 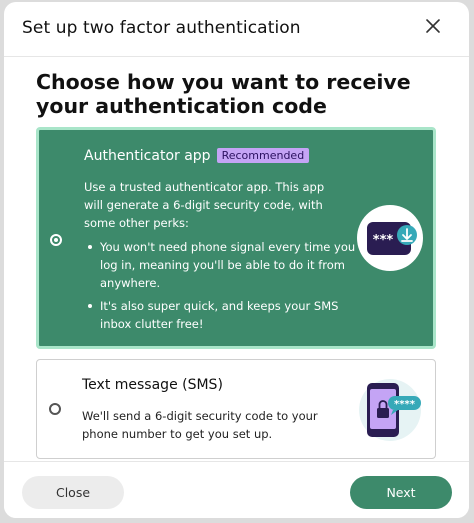 What do you see at coordinates (55, 409) in the screenshot?
I see `radio-sms` at bounding box center [55, 409].